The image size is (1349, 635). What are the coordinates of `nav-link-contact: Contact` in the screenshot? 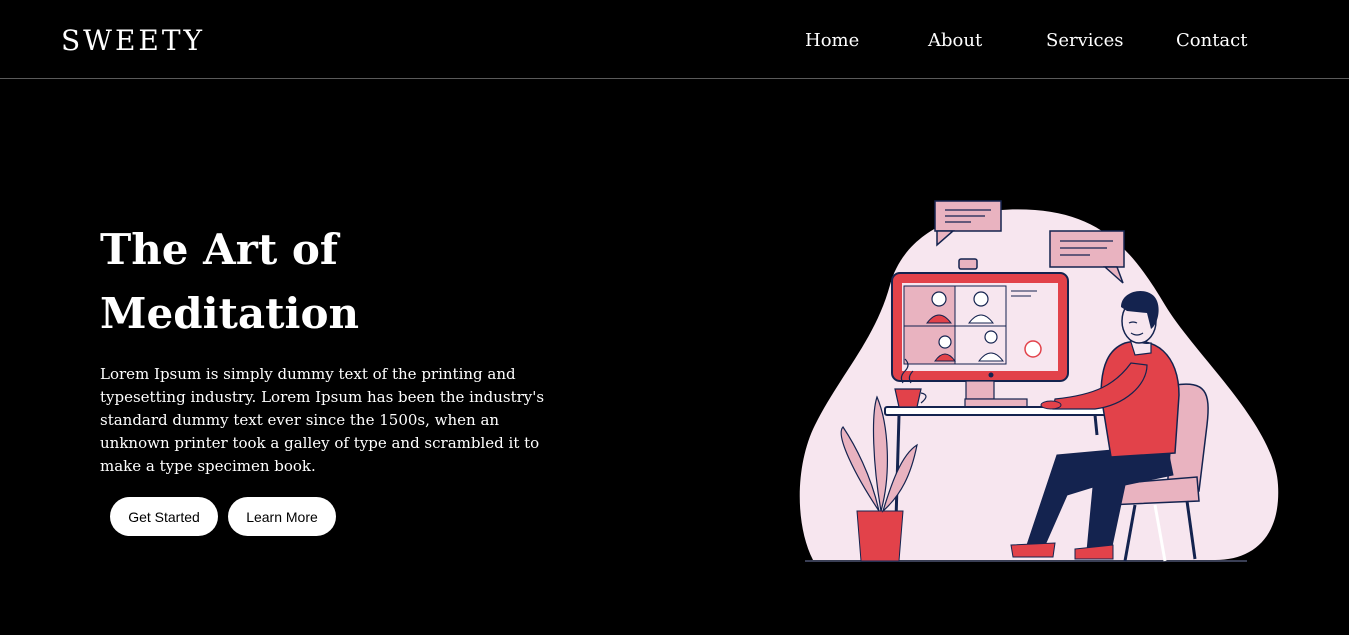 It's located at (1211, 40).